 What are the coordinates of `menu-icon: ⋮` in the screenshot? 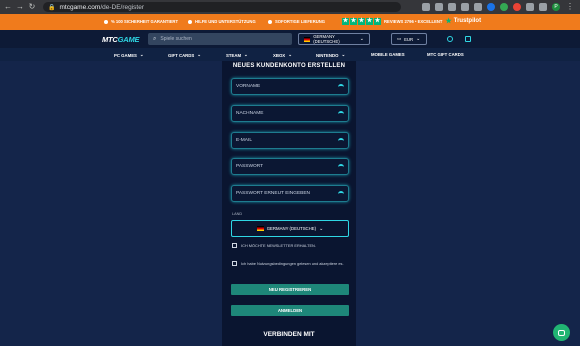 It's located at (570, 7).